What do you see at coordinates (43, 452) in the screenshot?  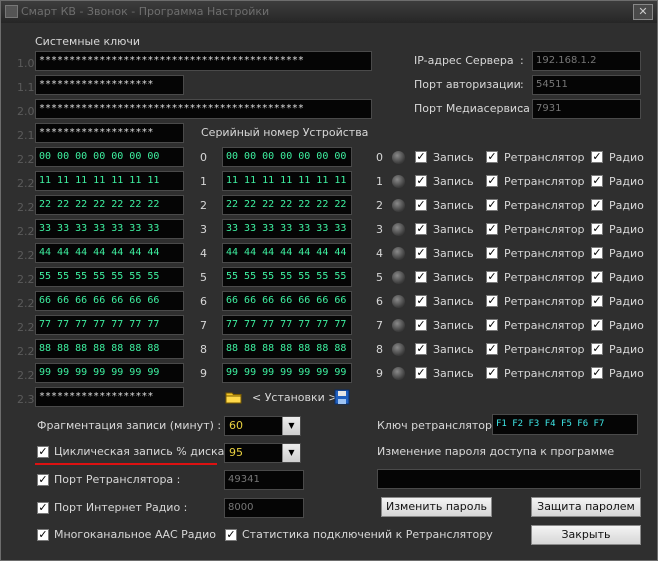 I see `cyclic-checkbox: ✓` at bounding box center [43, 452].